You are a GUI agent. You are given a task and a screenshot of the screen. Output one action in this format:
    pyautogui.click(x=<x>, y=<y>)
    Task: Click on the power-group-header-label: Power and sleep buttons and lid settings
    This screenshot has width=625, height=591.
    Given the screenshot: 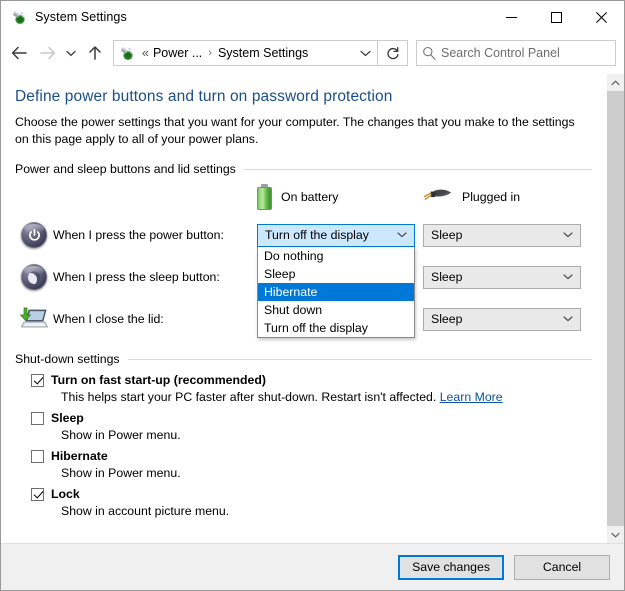 What is the action you would take?
    pyautogui.click(x=125, y=169)
    